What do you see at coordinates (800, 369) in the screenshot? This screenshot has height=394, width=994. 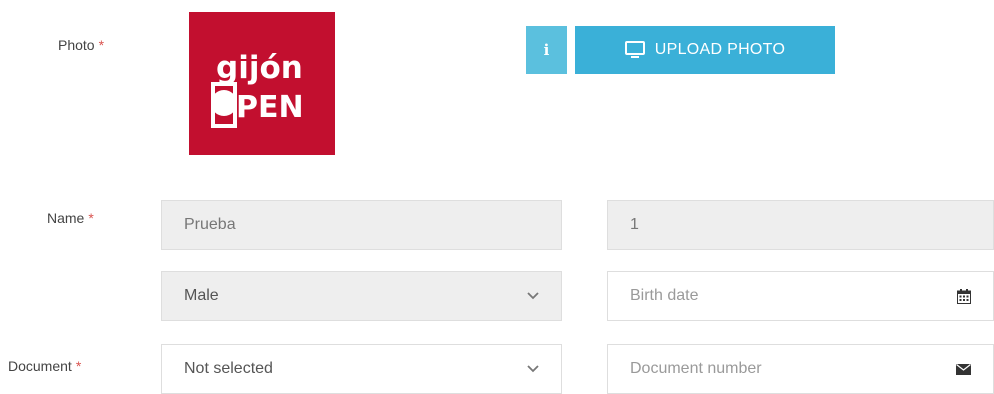 I see `document-number-field: Document number` at bounding box center [800, 369].